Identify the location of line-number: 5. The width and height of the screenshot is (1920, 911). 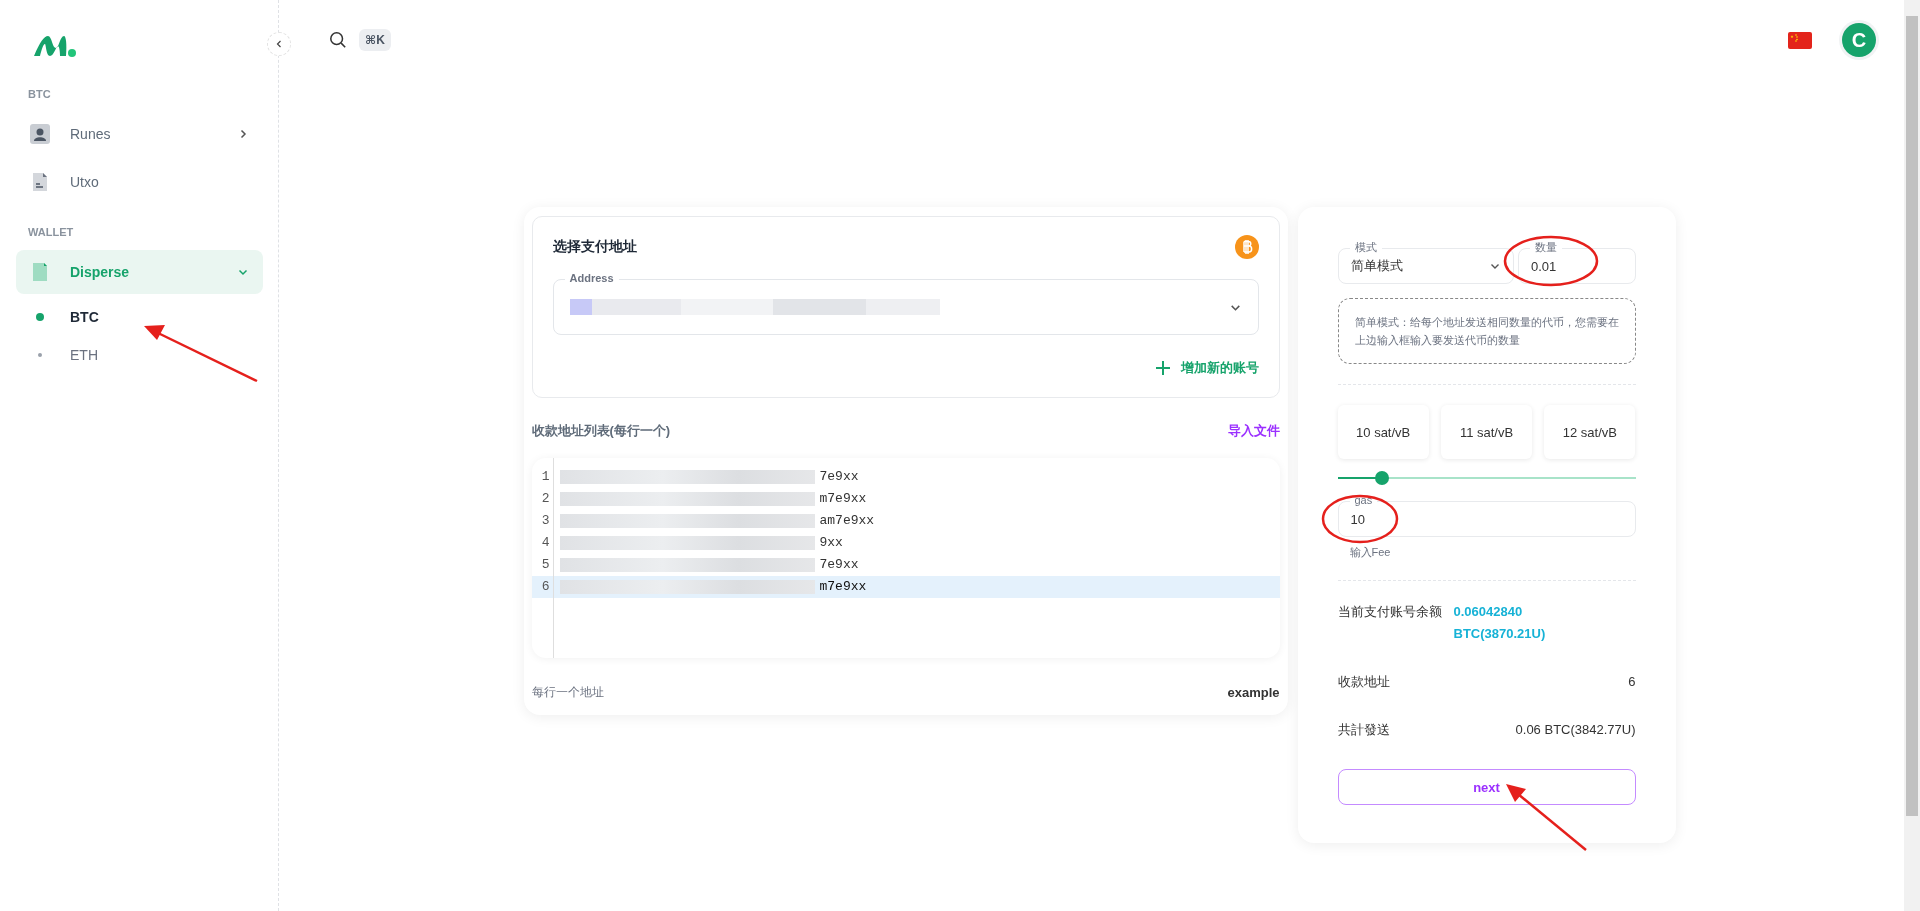
(545, 565).